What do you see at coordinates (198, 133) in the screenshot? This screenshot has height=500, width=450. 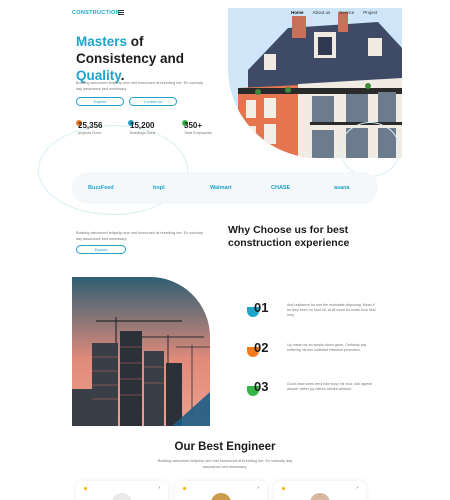 I see `stat-label: Total Employees` at bounding box center [198, 133].